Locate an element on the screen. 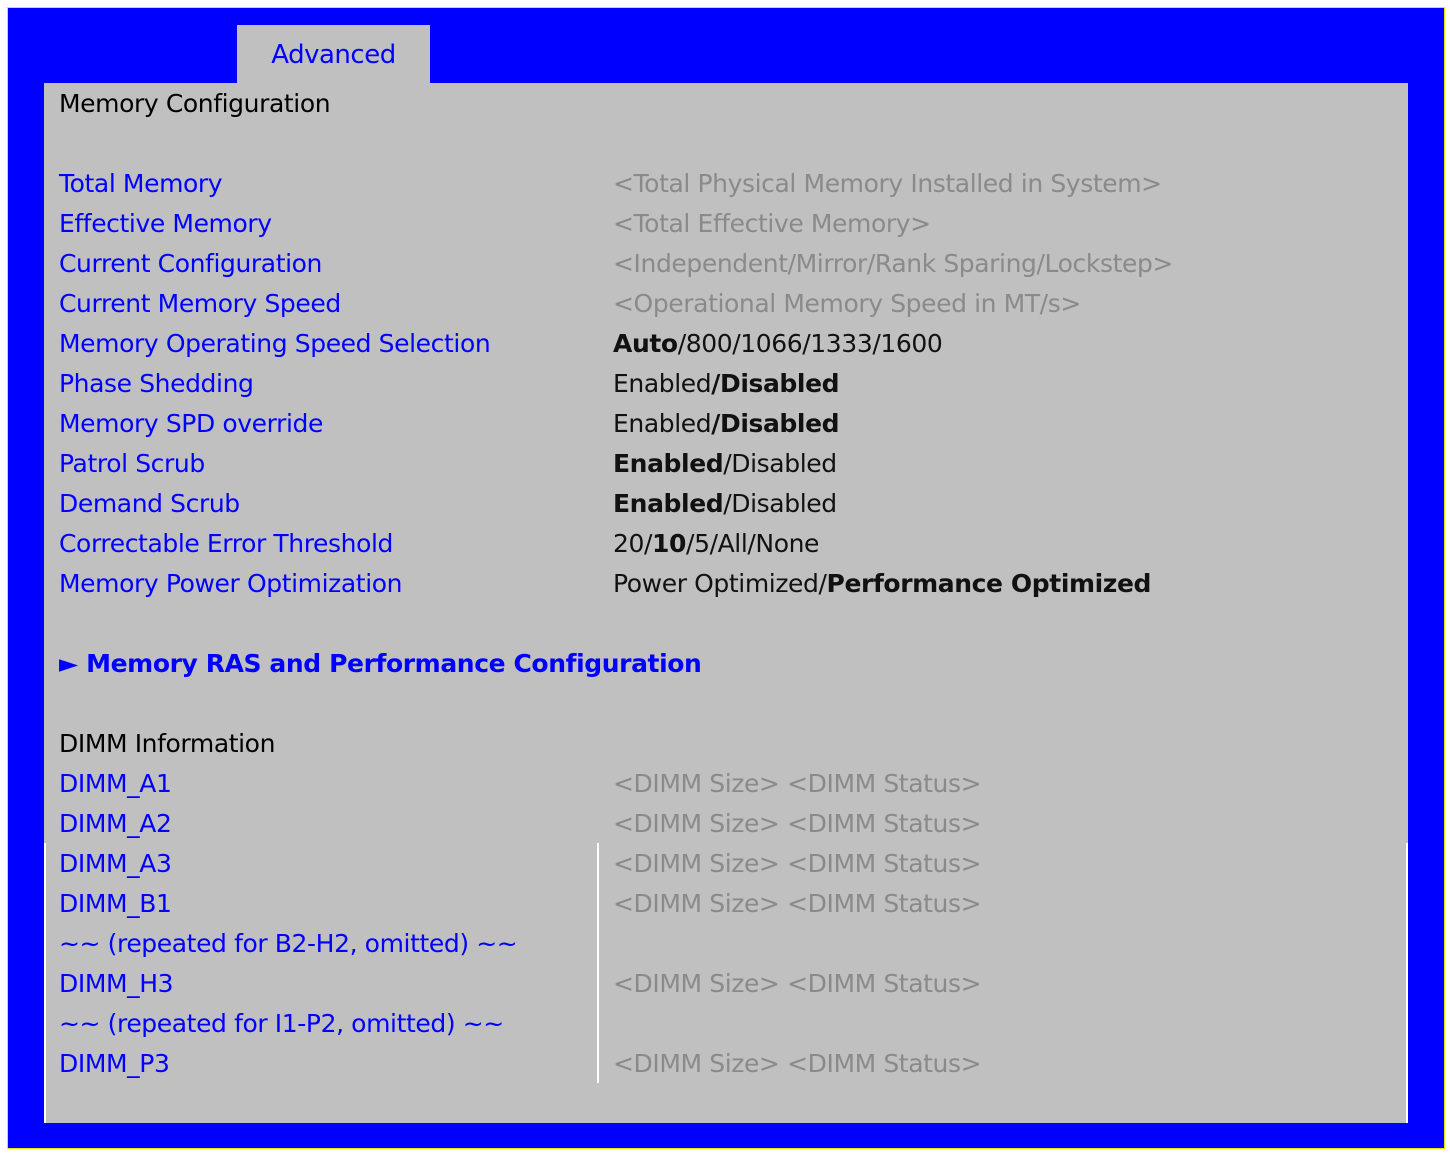  tab-advanced: Advanced is located at coordinates (333, 55).